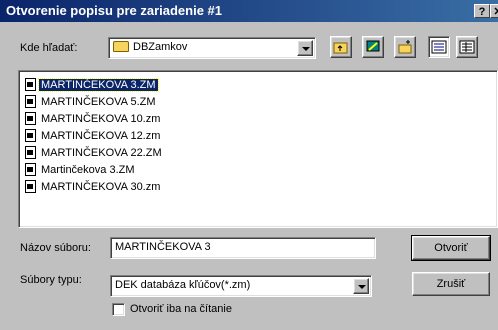  I want to click on filename-value: MARTINČEKOVA 3, so click(163, 247).